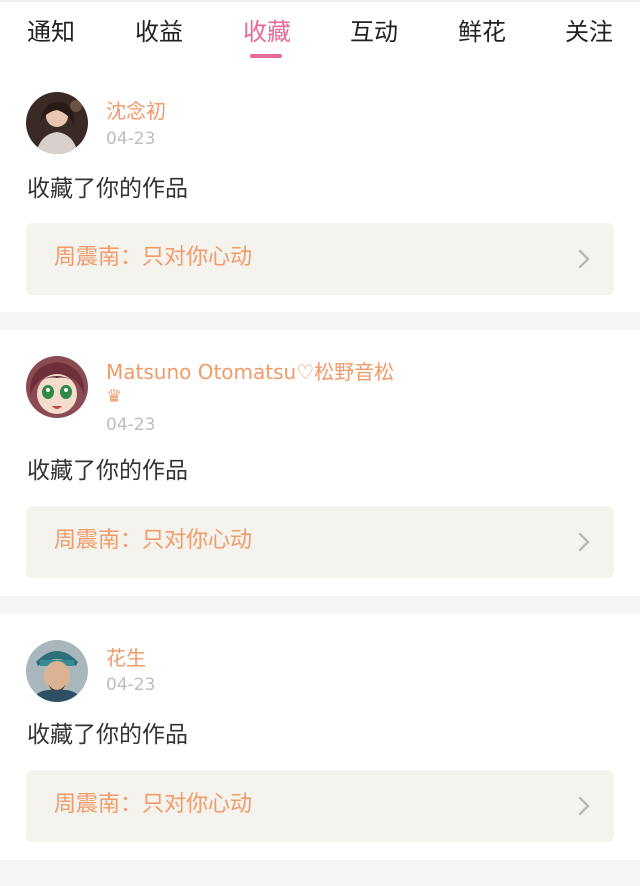 The height and width of the screenshot is (886, 640). I want to click on vip-crown-badge: ♛, so click(114, 396).